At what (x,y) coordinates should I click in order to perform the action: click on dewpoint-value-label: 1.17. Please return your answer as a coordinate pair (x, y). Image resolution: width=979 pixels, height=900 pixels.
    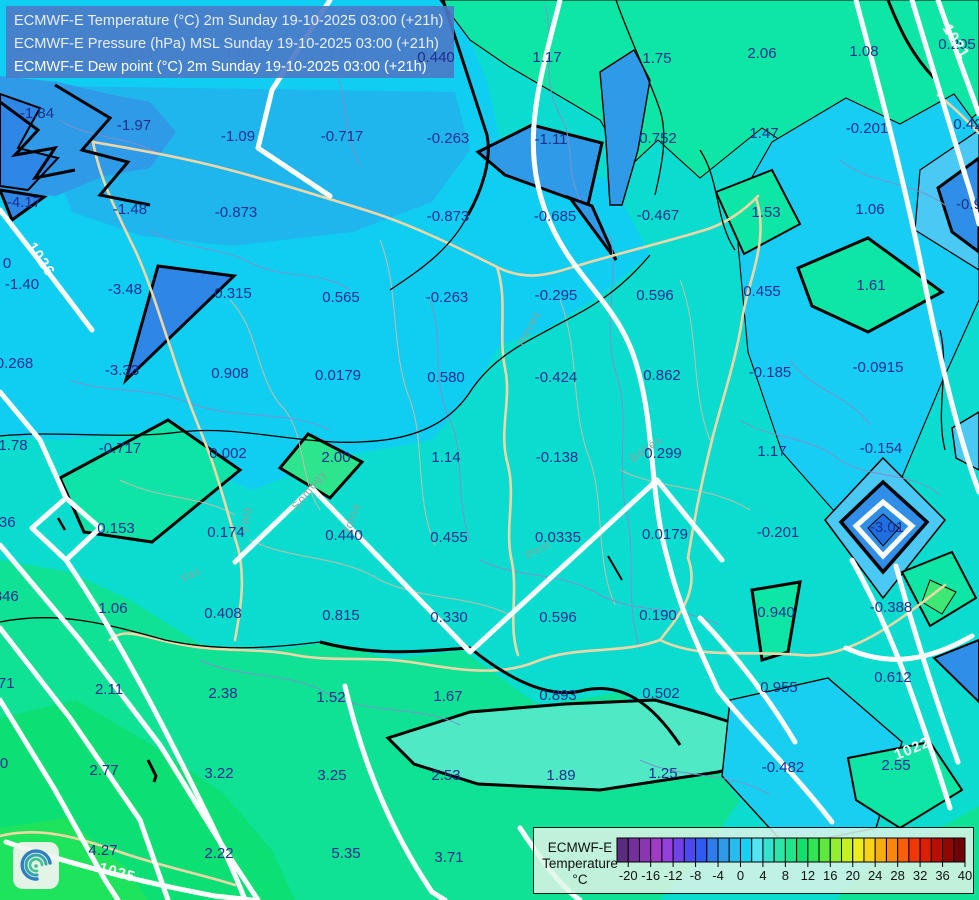
    Looking at the image, I should click on (546, 57).